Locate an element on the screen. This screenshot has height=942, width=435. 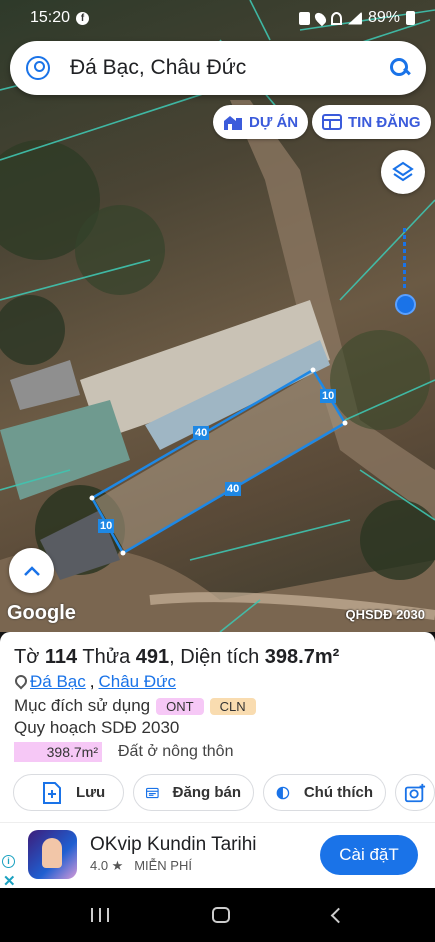
layers-icon is located at coordinates (403, 171).